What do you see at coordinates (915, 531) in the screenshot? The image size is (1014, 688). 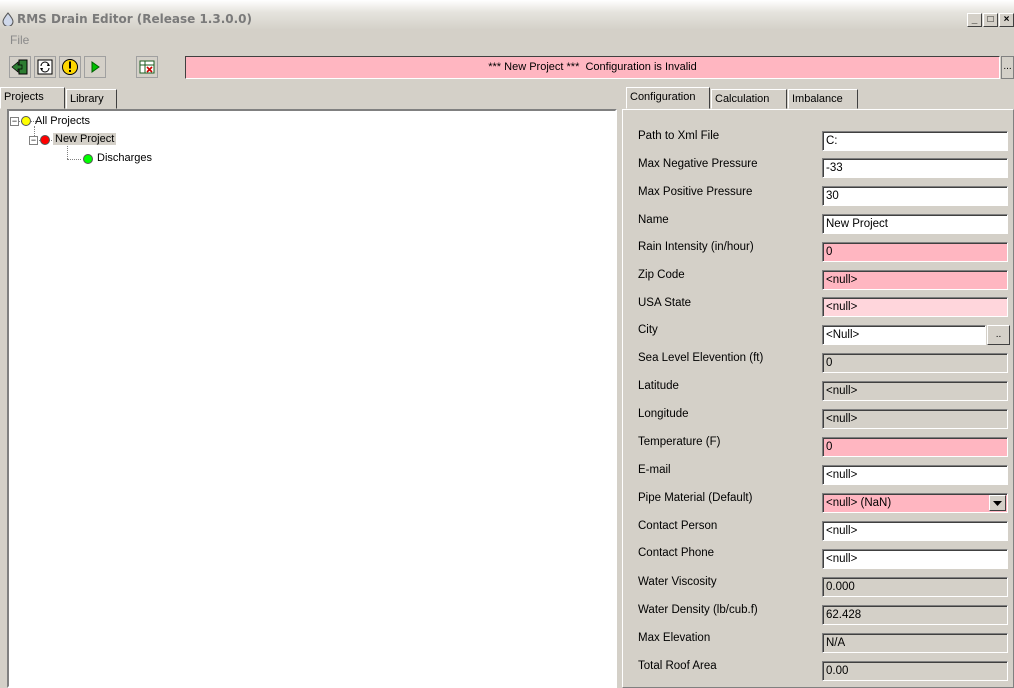 I see `field-contact-person: <null>` at bounding box center [915, 531].